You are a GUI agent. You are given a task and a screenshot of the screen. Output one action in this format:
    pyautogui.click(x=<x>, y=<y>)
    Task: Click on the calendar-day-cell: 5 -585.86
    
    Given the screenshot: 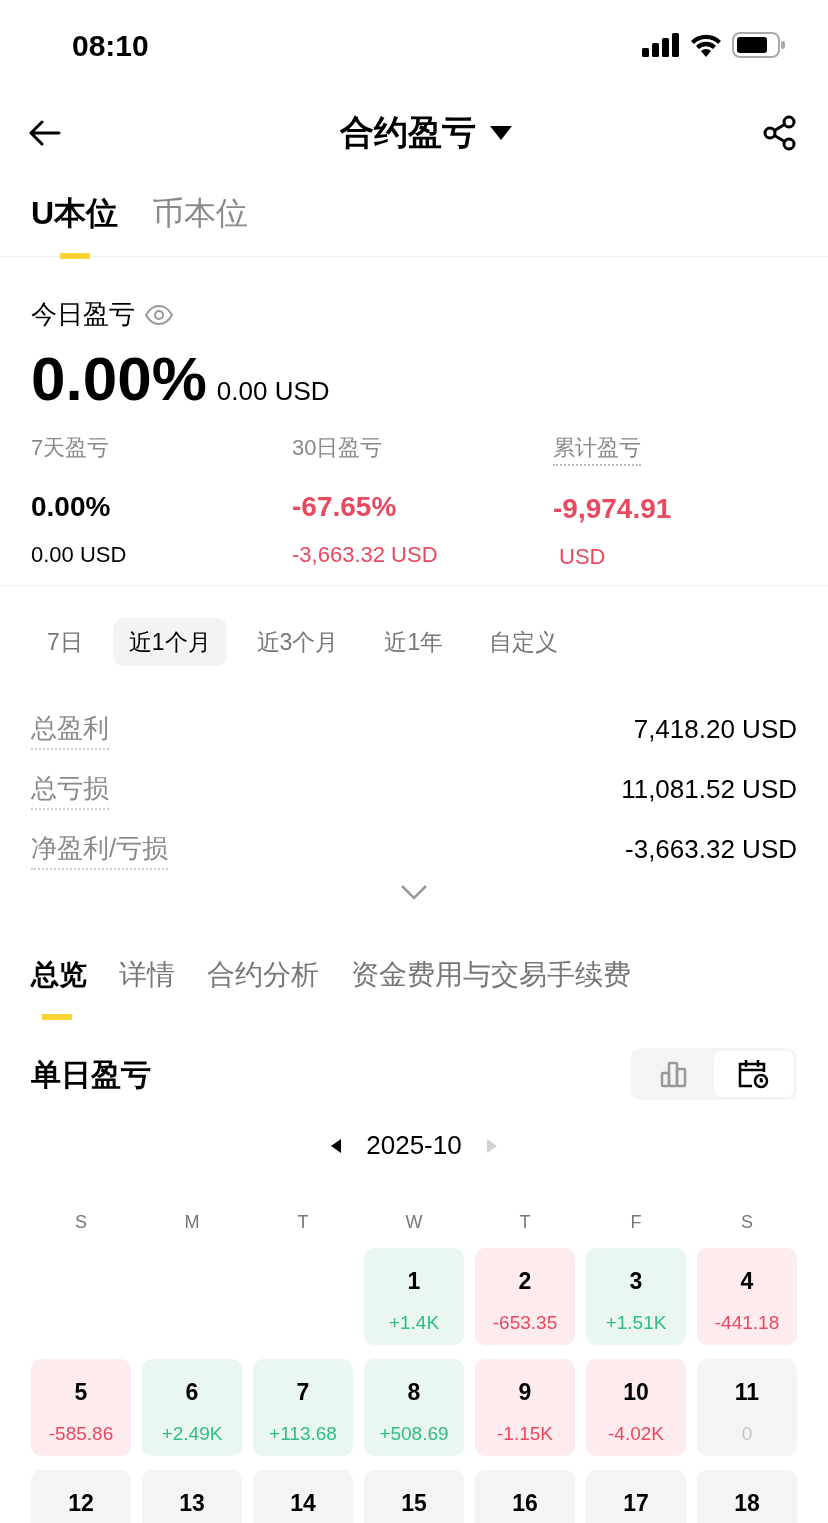 What is the action you would take?
    pyautogui.click(x=81, y=1407)
    